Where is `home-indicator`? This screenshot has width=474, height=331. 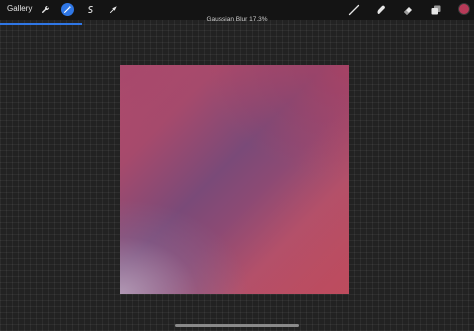
home-indicator is located at coordinates (237, 325).